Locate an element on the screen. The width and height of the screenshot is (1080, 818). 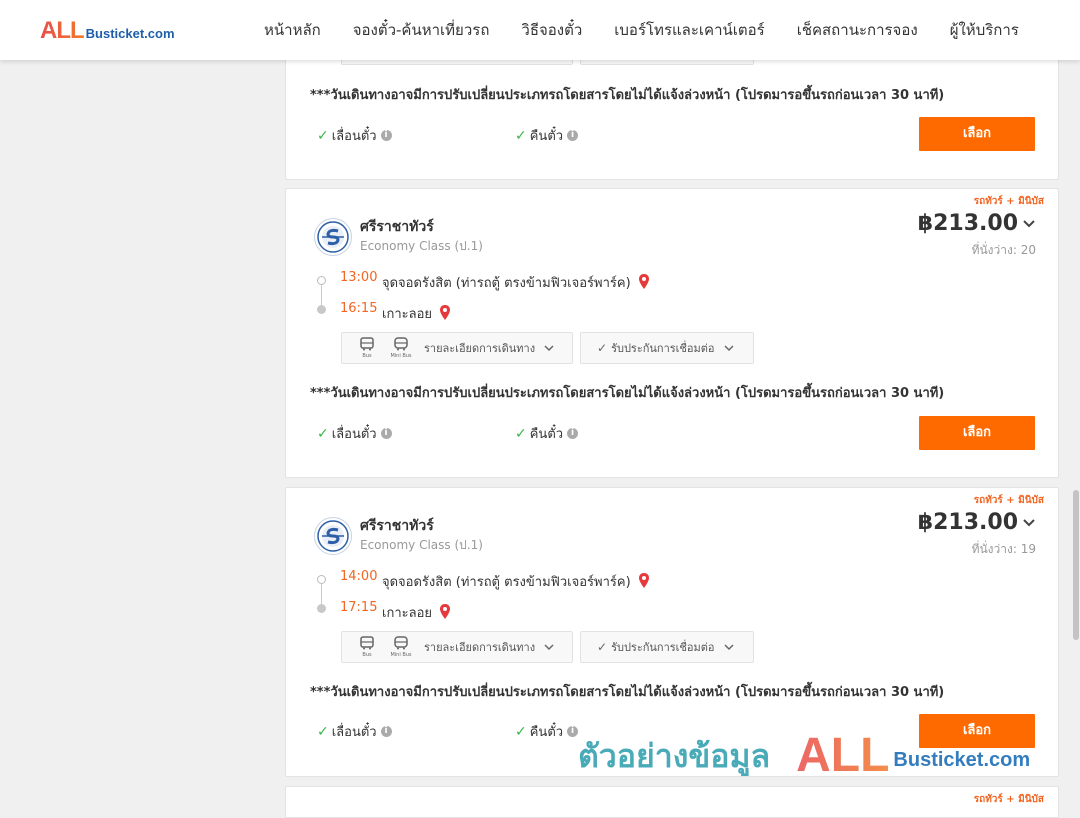
arrive-time: 16:15 is located at coordinates (359, 308).